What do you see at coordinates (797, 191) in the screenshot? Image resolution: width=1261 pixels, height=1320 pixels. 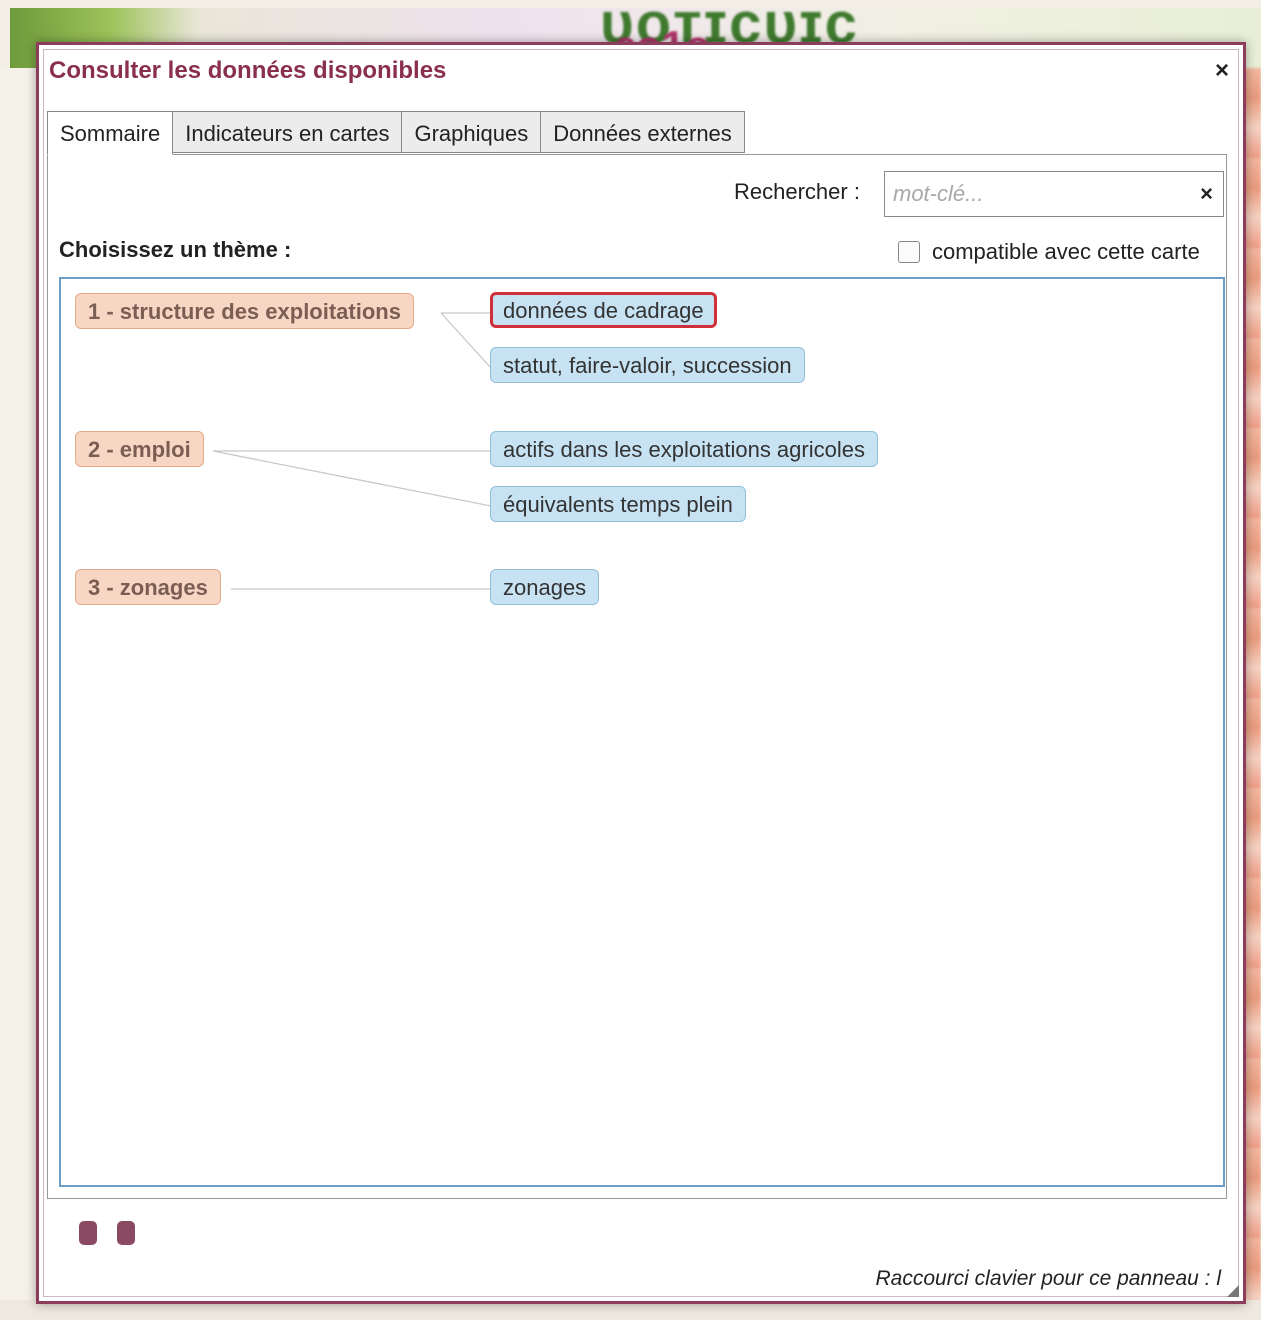 I see `search-label: Rechercher :` at bounding box center [797, 191].